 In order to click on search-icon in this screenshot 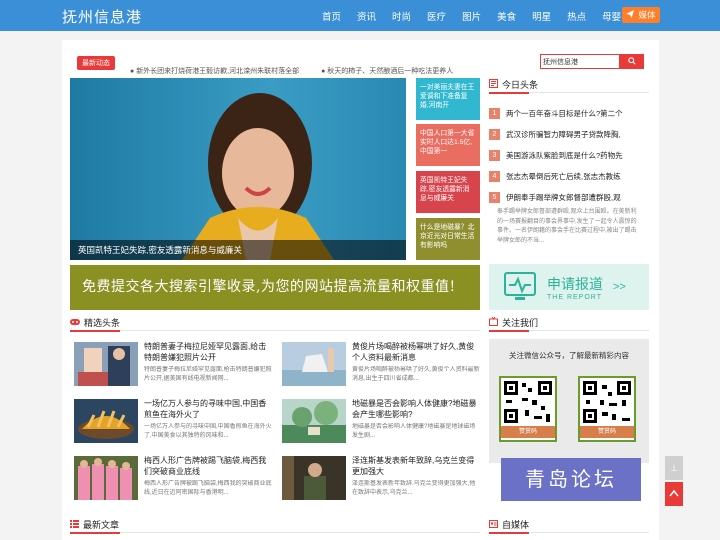, I will do `click(632, 61)`.